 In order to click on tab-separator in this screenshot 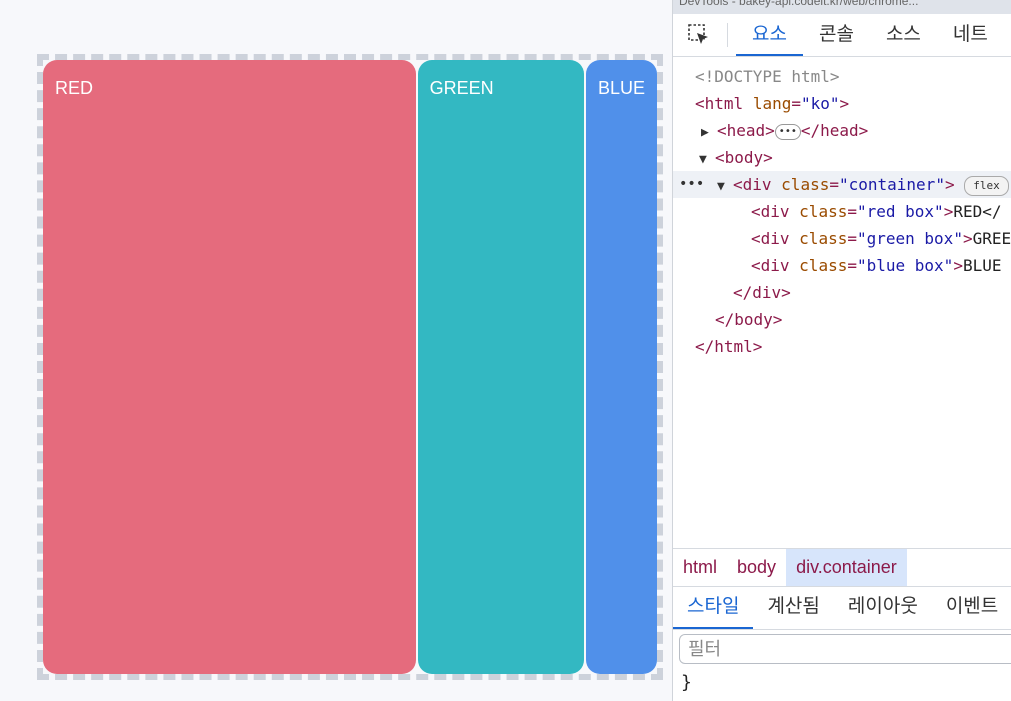, I will do `click(727, 35)`.